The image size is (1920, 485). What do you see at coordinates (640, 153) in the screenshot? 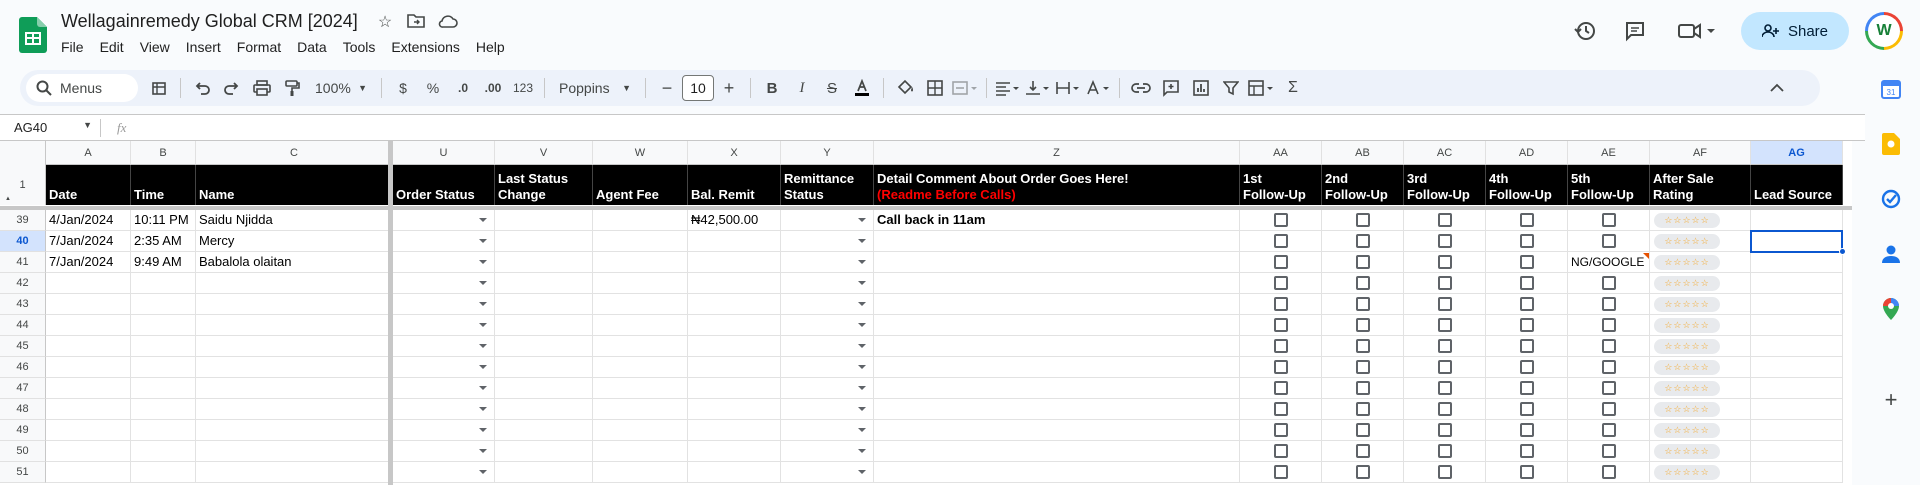
I see `column-header-w: W` at bounding box center [640, 153].